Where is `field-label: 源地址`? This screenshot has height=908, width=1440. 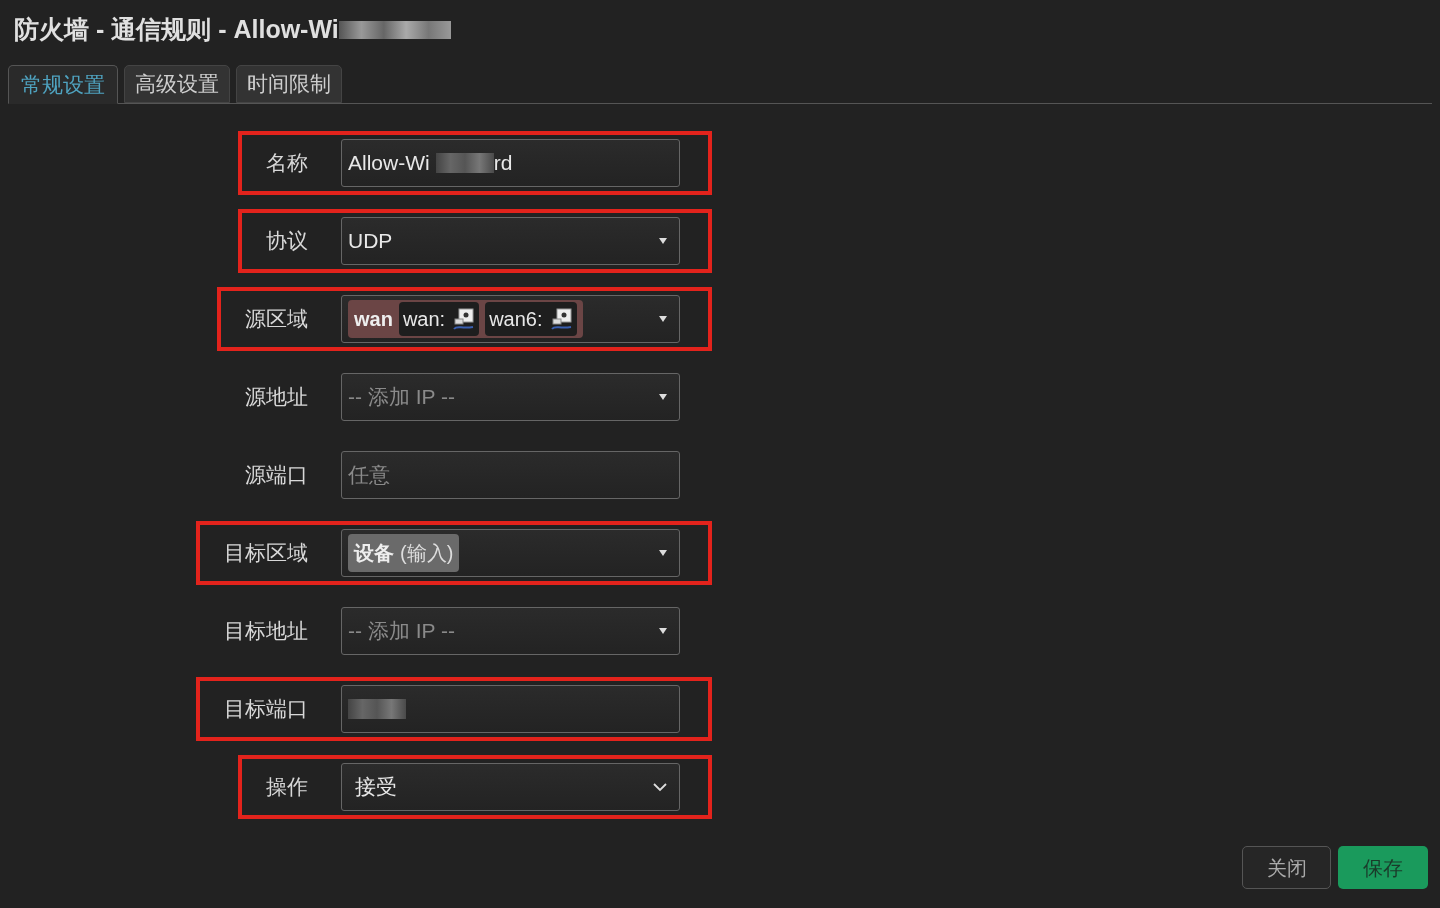 field-label: 源地址 is located at coordinates (276, 397).